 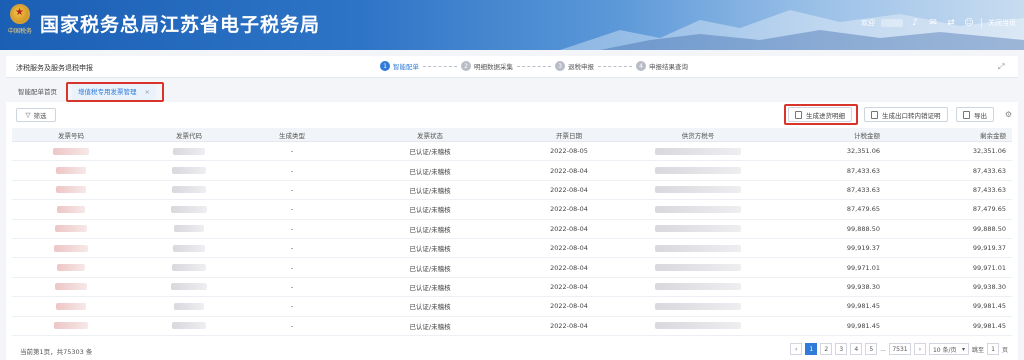 I want to click on table-row: - 已认证/未稽核 2022-08-04 99,888.50 99,888.50, so click(x=512, y=229).